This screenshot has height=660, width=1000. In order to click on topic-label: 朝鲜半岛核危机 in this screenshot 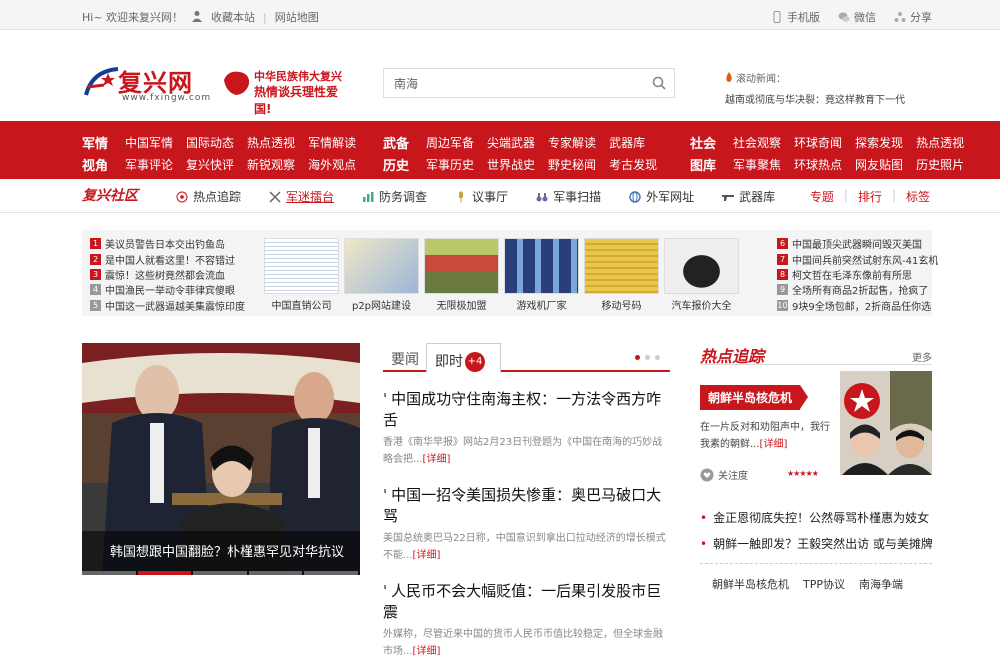, I will do `click(754, 397)`.